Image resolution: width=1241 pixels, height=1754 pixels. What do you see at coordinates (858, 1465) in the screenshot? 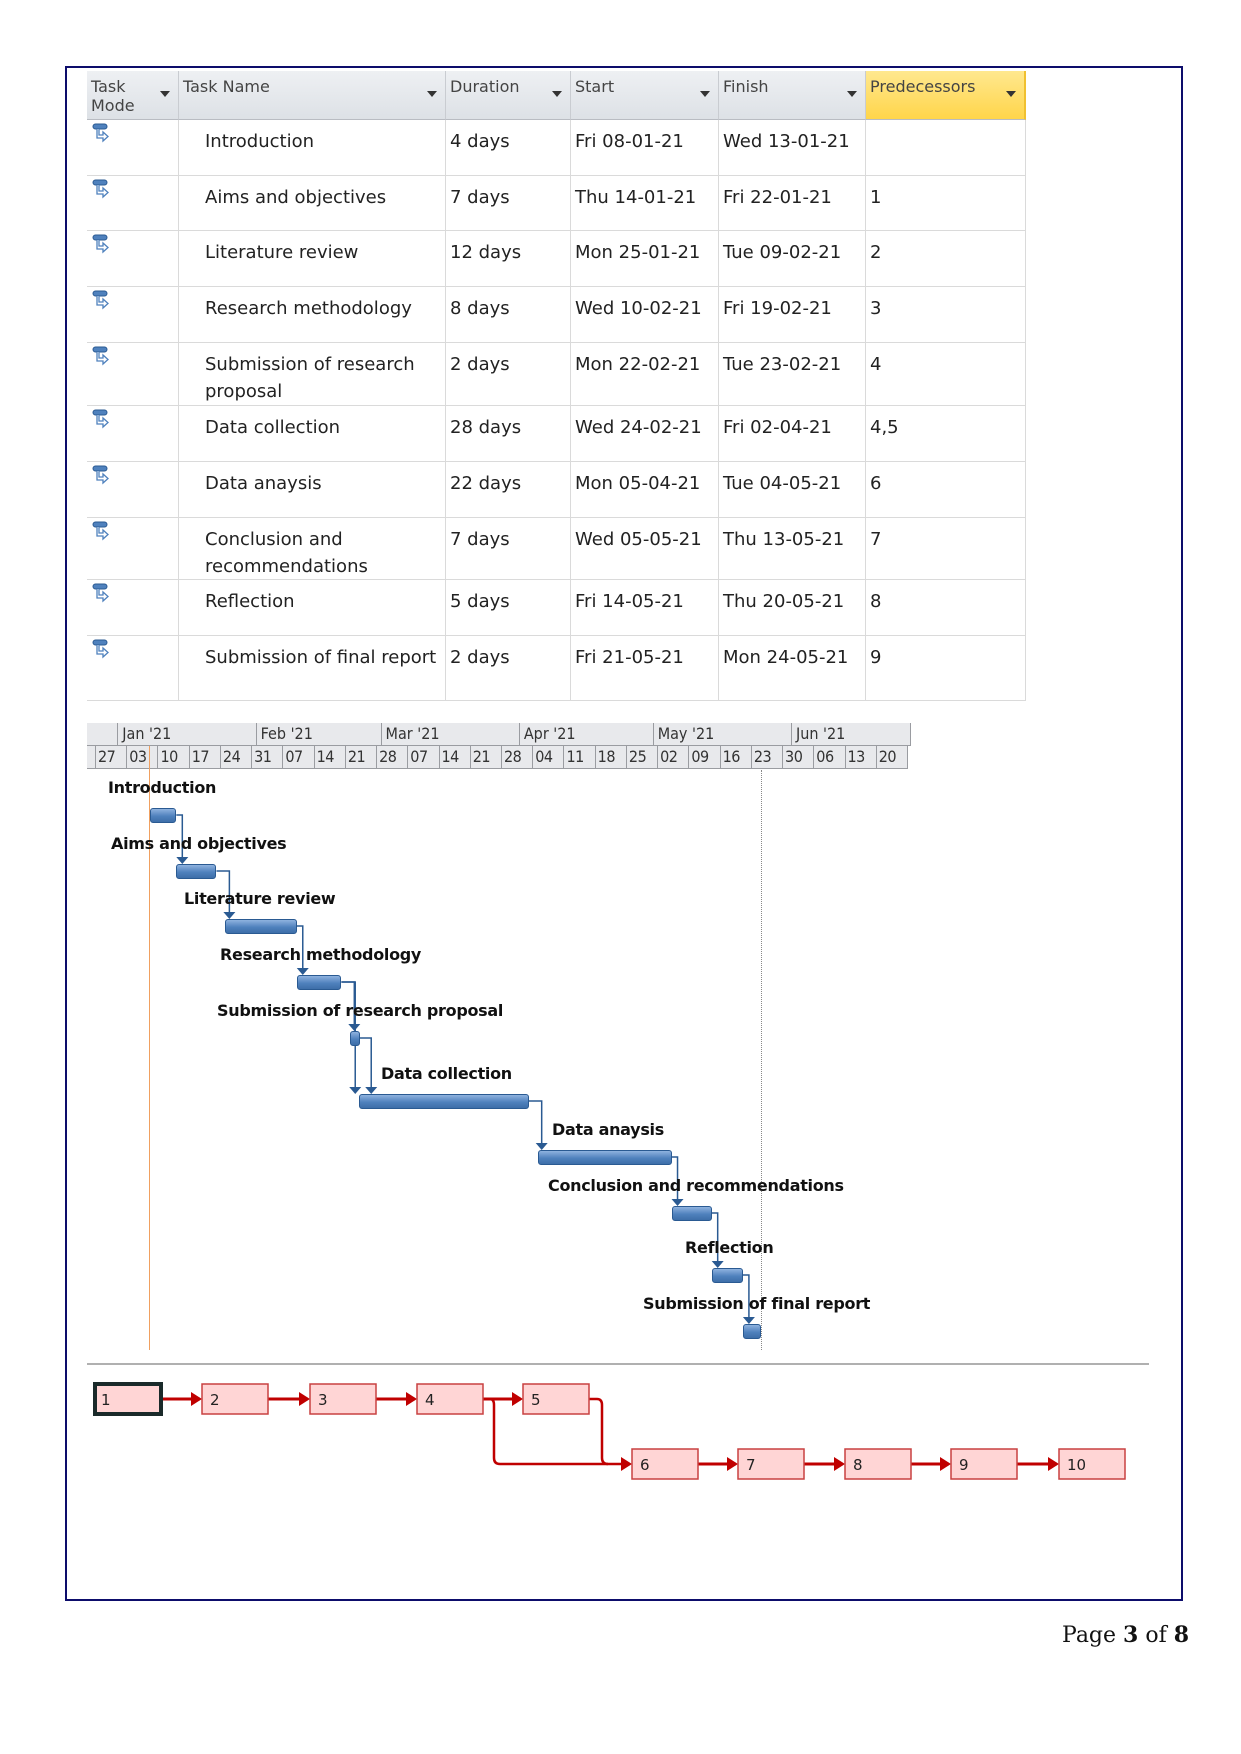
I see `network-node-id: 8` at bounding box center [858, 1465].